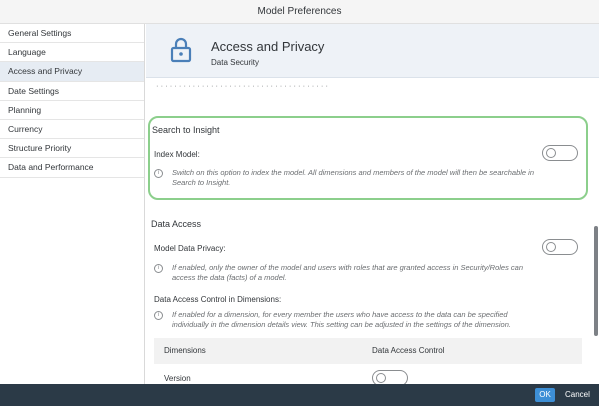 This screenshot has width=599, height=406. I want to click on page-title: Access and Privacy, so click(268, 46).